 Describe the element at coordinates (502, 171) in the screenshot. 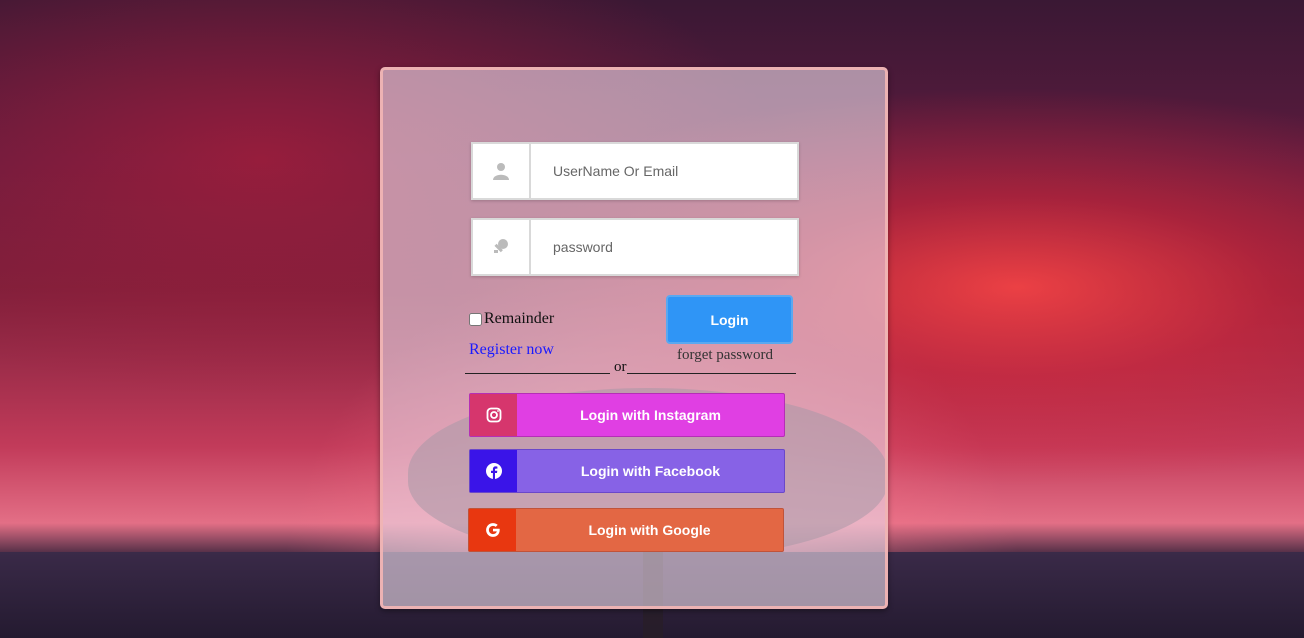

I see `user-icon` at that location.